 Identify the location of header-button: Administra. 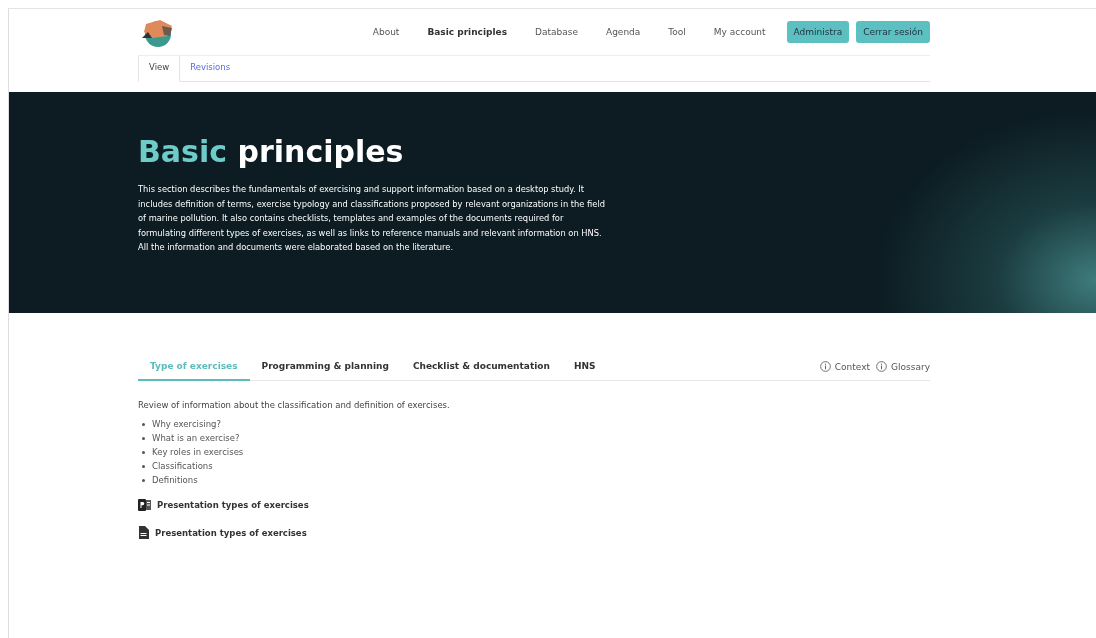
(818, 32).